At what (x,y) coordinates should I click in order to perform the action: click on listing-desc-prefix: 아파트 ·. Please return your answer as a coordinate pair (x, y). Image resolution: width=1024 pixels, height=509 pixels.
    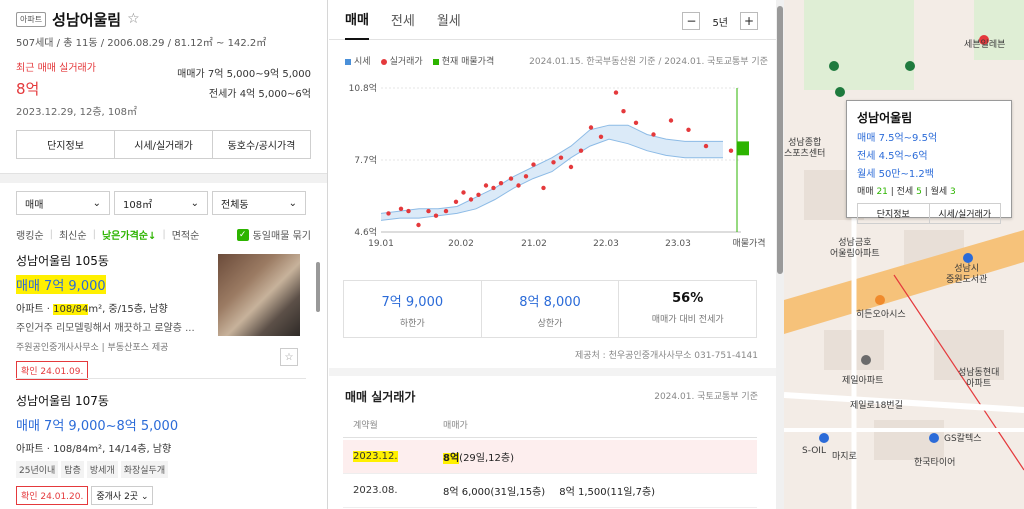
    Looking at the image, I should click on (35, 309).